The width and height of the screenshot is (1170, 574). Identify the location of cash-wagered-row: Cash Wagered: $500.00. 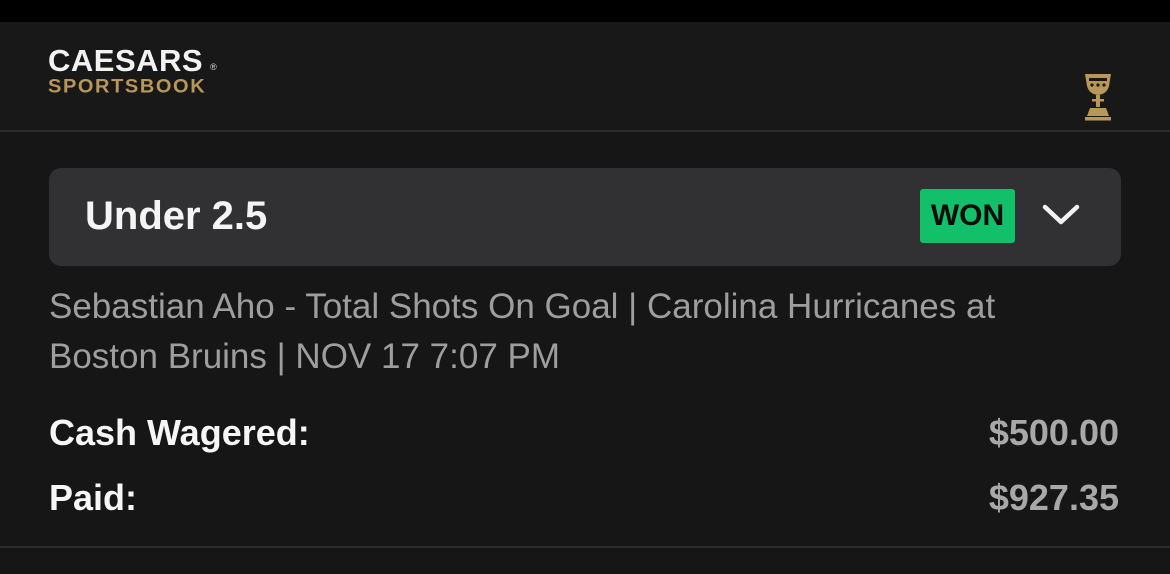
(584, 433).